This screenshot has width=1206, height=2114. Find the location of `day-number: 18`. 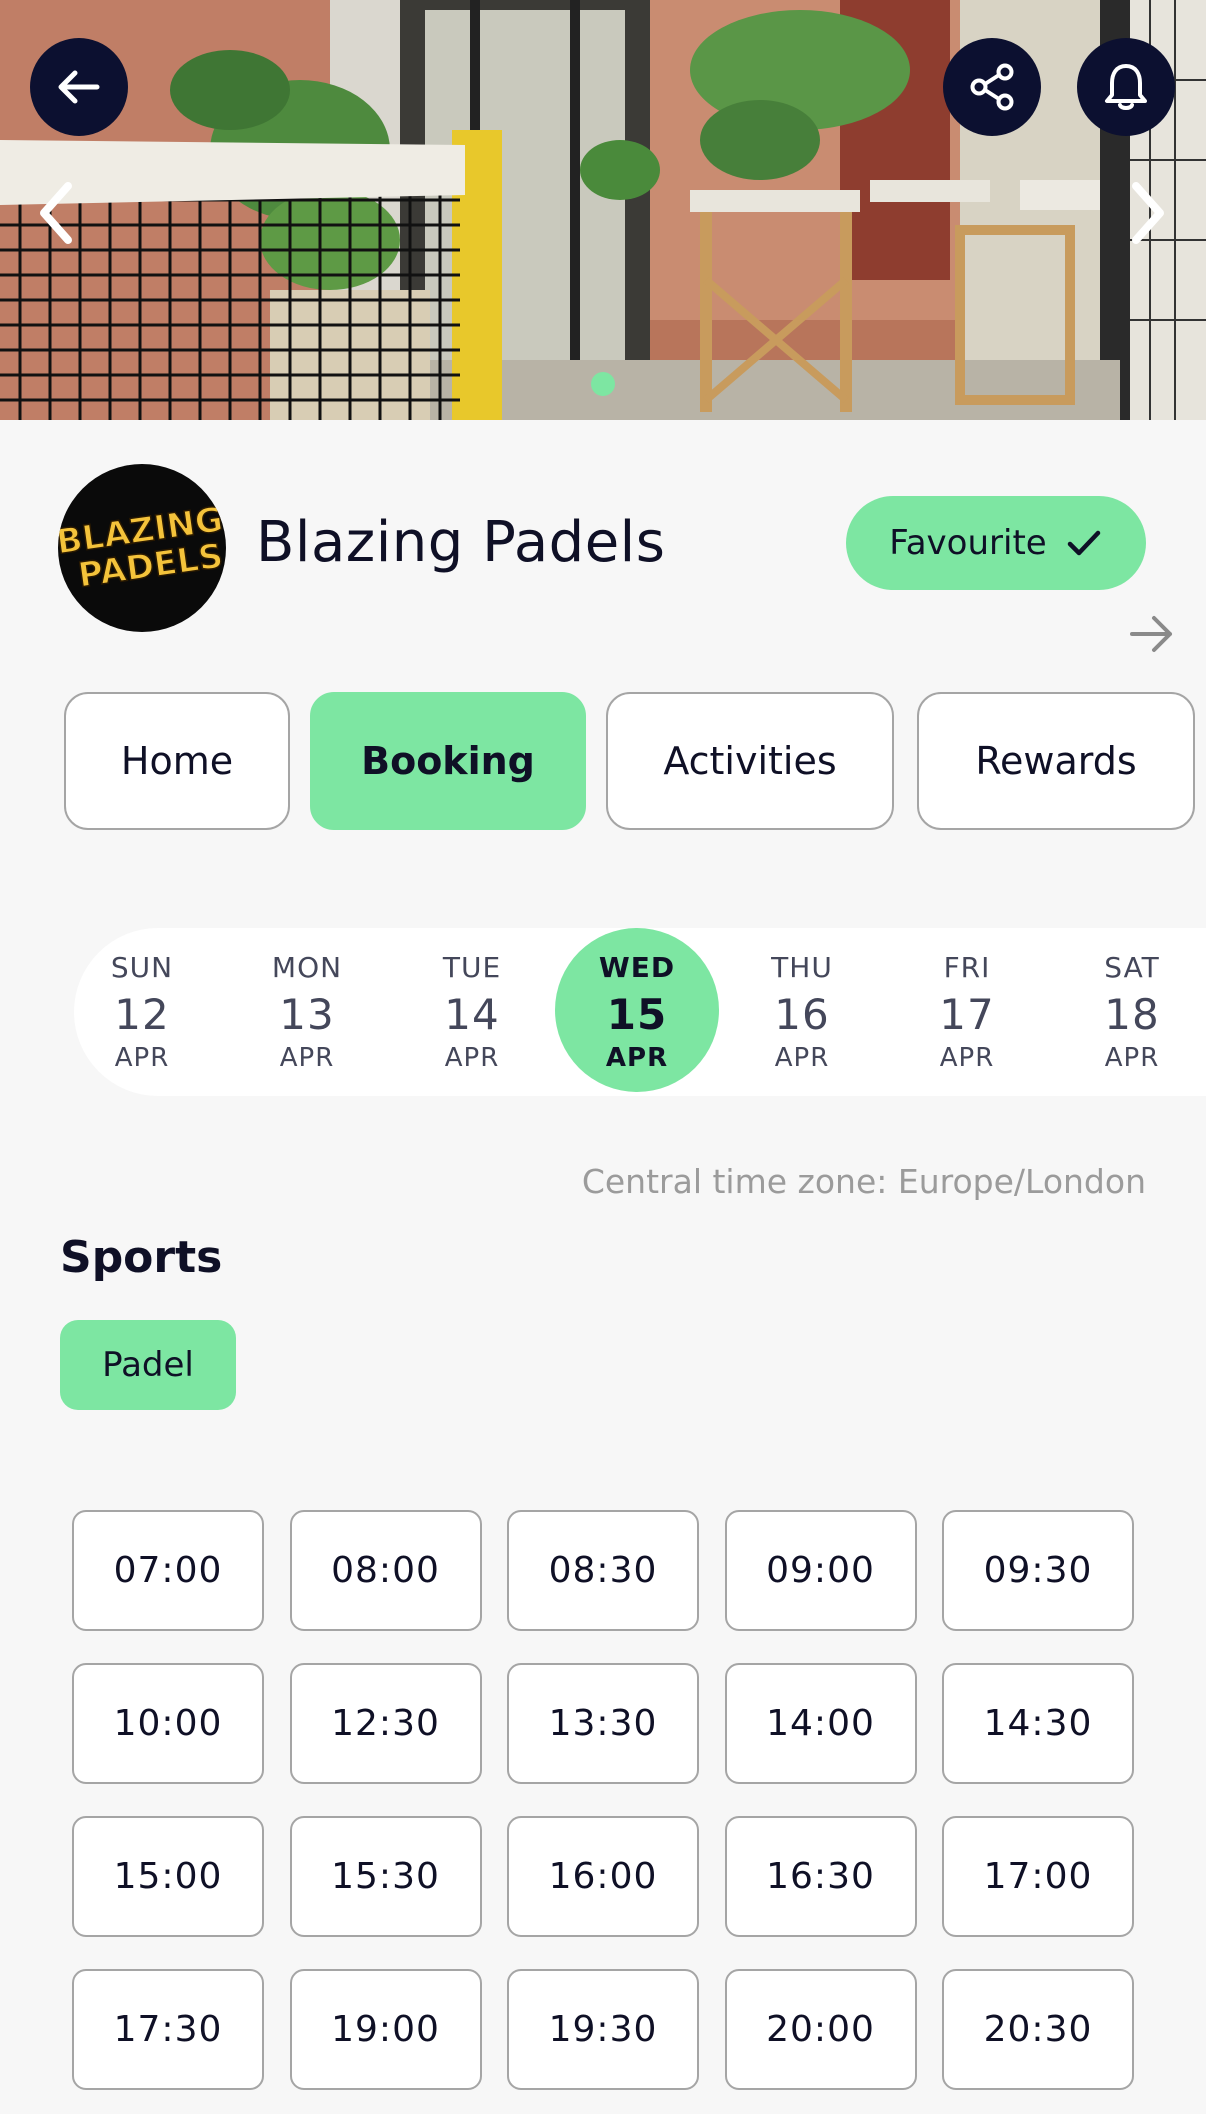

day-number: 18 is located at coordinates (1132, 1014).